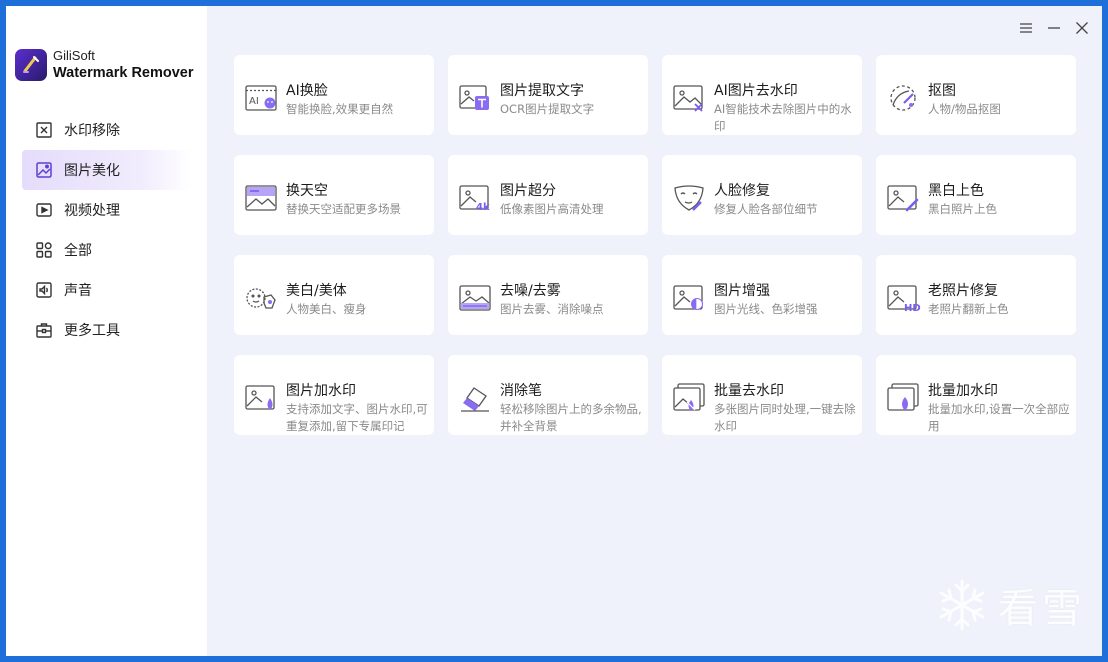 This screenshot has width=1108, height=662. What do you see at coordinates (904, 98) in the screenshot?
I see `cutout-icon` at bounding box center [904, 98].